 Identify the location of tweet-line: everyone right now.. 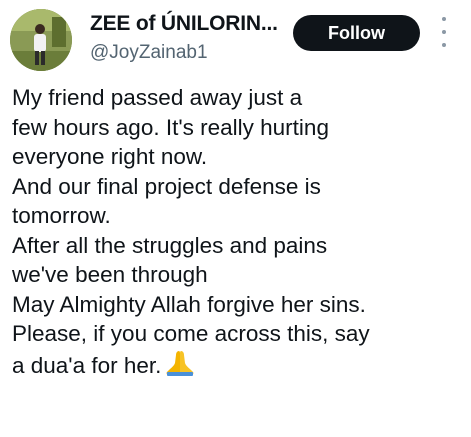
(110, 156).